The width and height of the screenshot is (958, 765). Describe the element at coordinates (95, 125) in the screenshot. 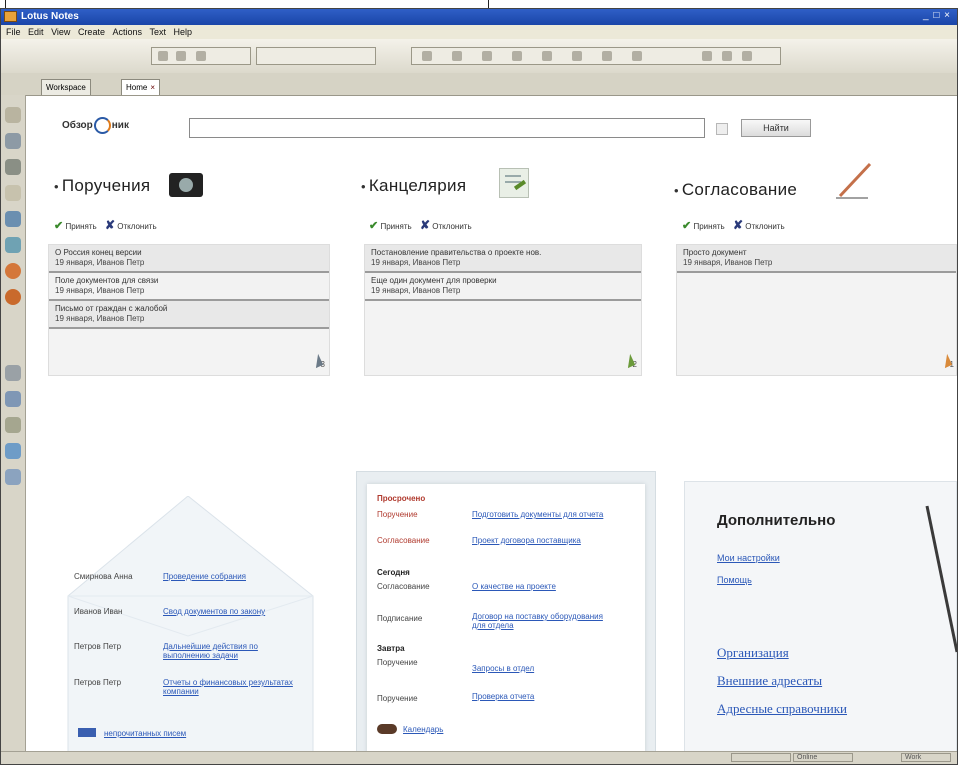

I see `logo: Обзор ник` at that location.